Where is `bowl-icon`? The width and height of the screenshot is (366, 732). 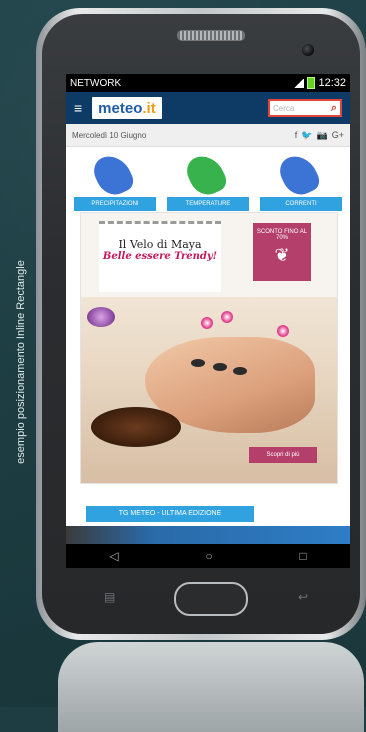 bowl-icon is located at coordinates (101, 317).